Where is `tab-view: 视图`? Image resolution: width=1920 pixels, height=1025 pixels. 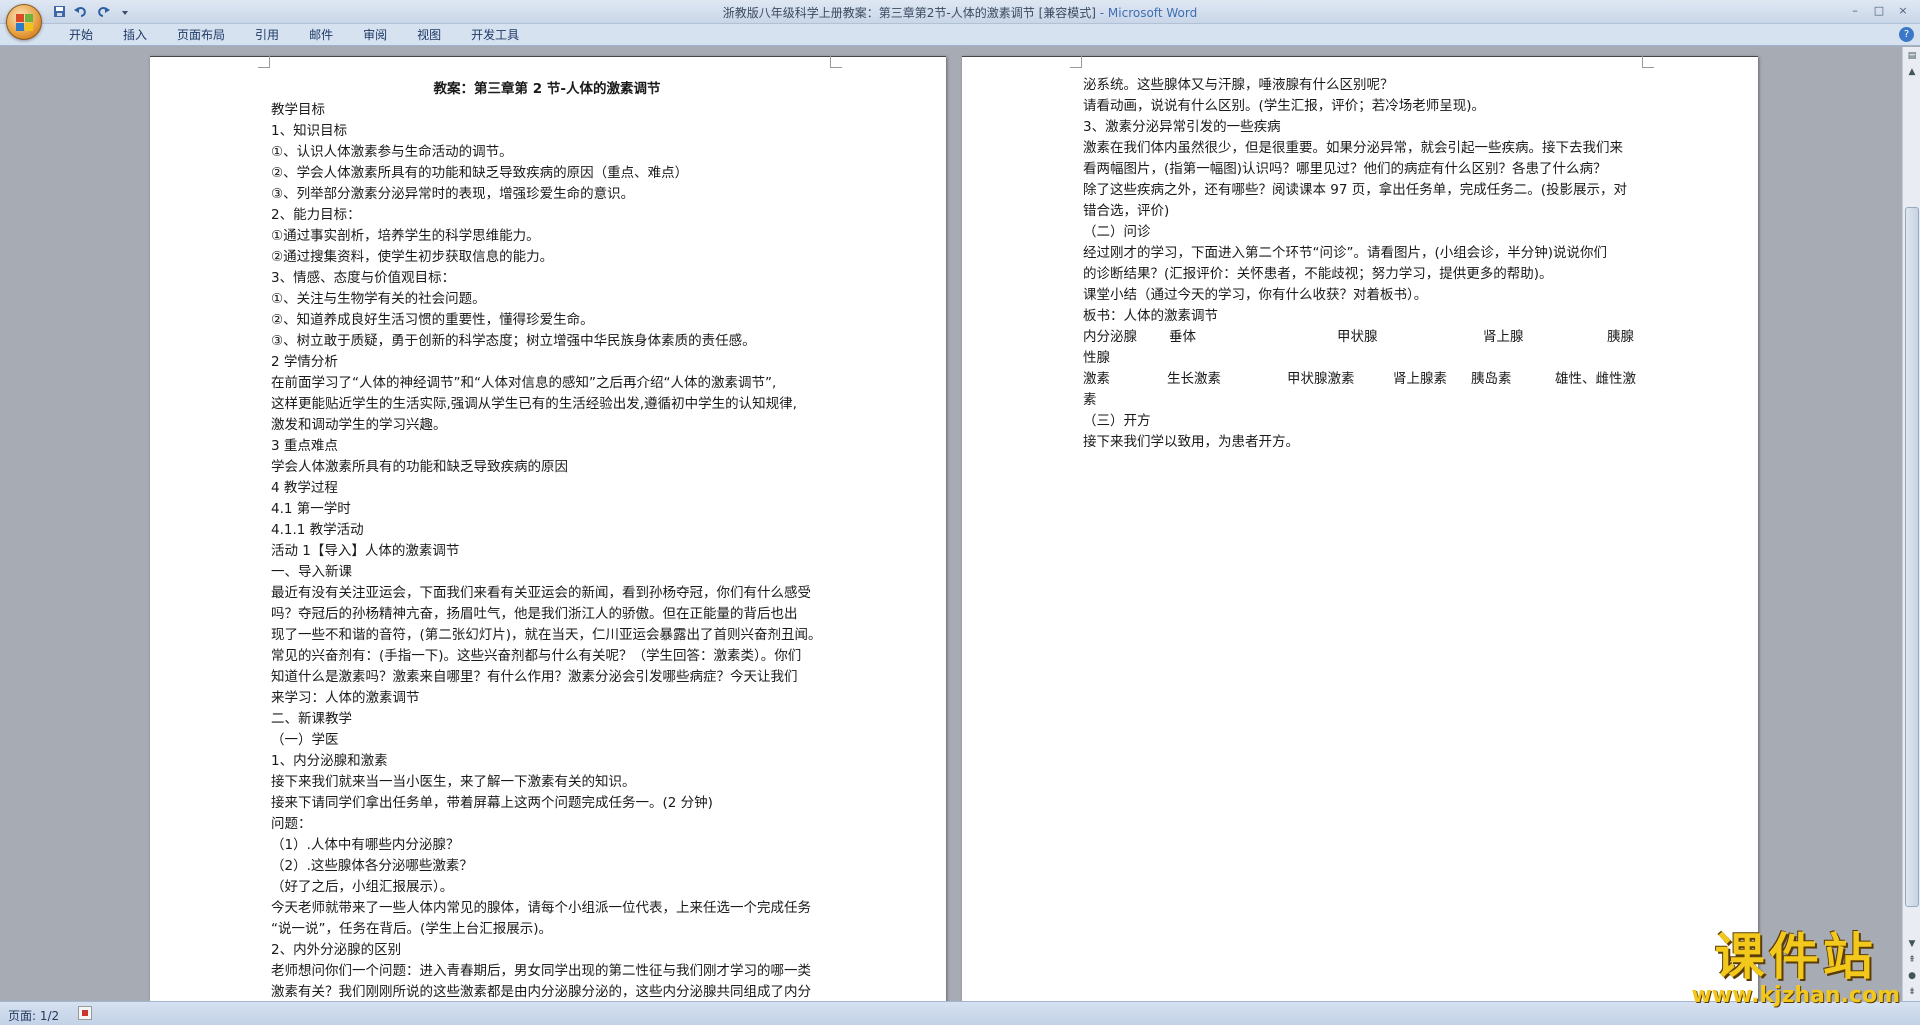
tab-view: 视图 is located at coordinates (429, 35).